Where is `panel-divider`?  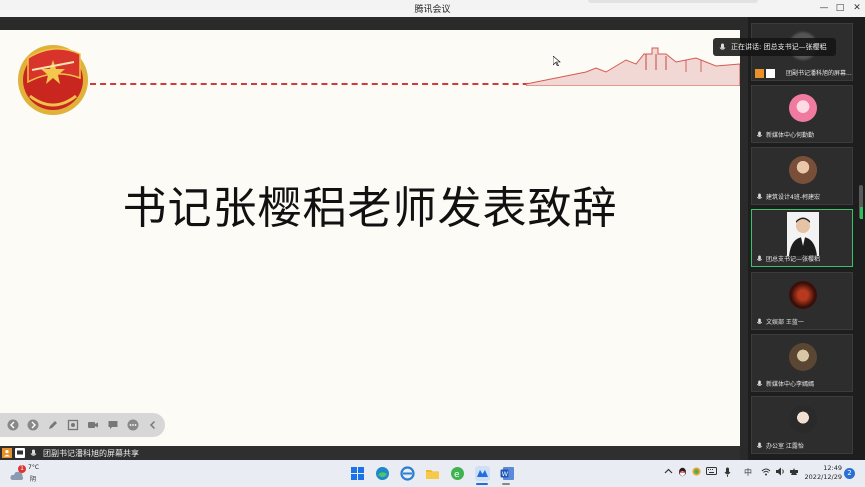 panel-divider is located at coordinates (744, 238).